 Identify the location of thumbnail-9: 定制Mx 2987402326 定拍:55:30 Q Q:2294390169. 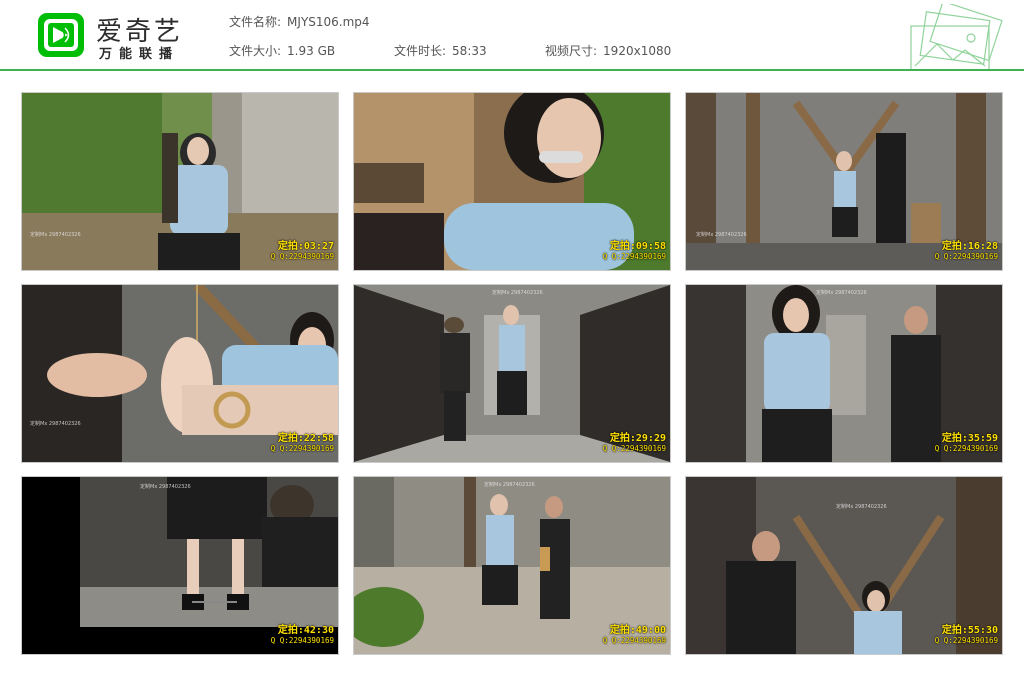
(844, 565).